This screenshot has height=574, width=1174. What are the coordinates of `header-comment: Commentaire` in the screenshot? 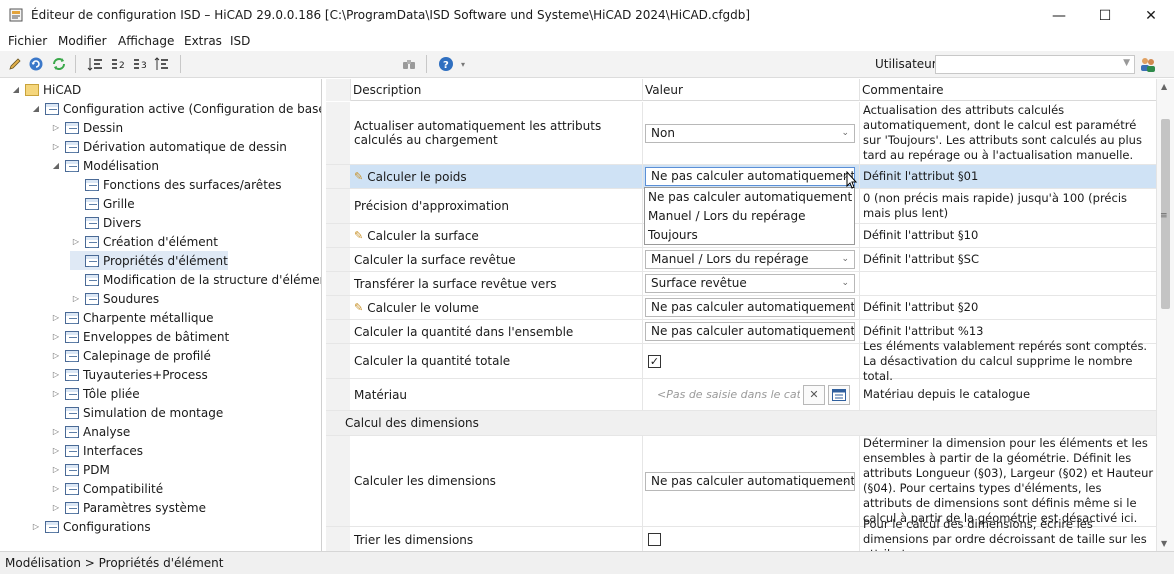 It's located at (1007, 90).